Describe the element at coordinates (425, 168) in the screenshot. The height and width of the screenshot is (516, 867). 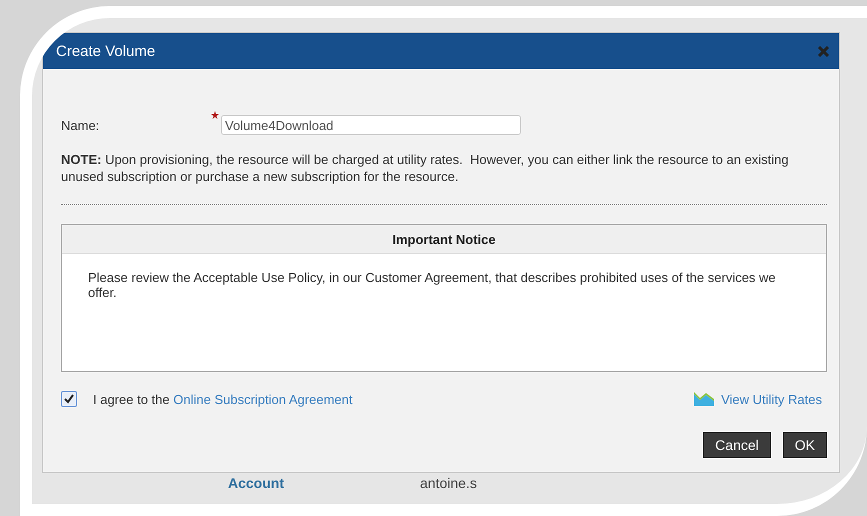
I see `note-text: NOTE: Upon provisioning, the resource will be charged at utility rates. However, you can either link the resource to an existing unused subscription or purchase a new subscription for the resource.` at that location.